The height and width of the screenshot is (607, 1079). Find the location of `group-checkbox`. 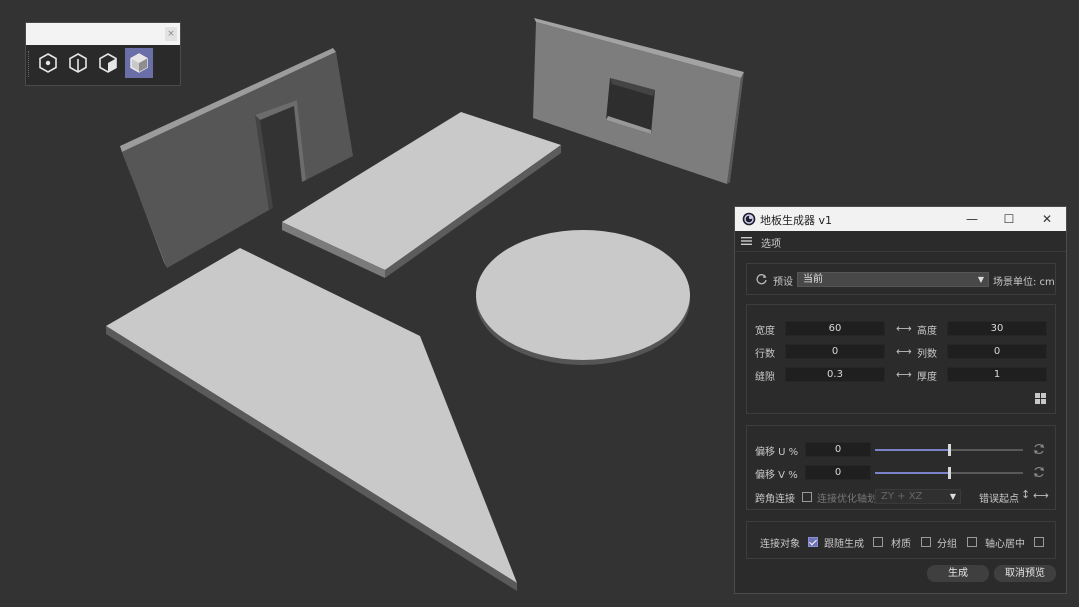

group-checkbox is located at coordinates (972, 542).